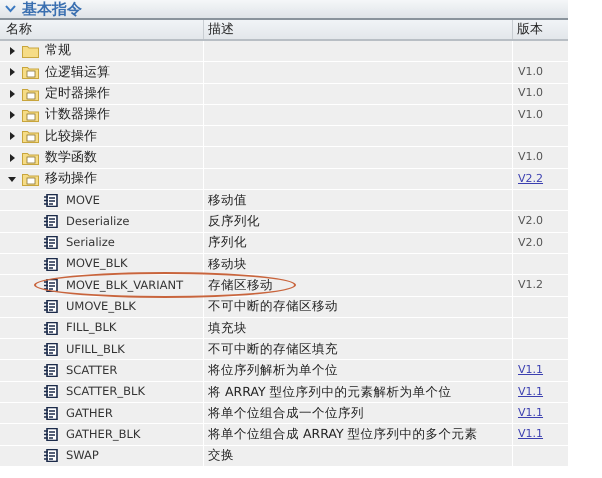 The image size is (602, 478). What do you see at coordinates (530, 29) in the screenshot?
I see `column-header: 版本` at bounding box center [530, 29].